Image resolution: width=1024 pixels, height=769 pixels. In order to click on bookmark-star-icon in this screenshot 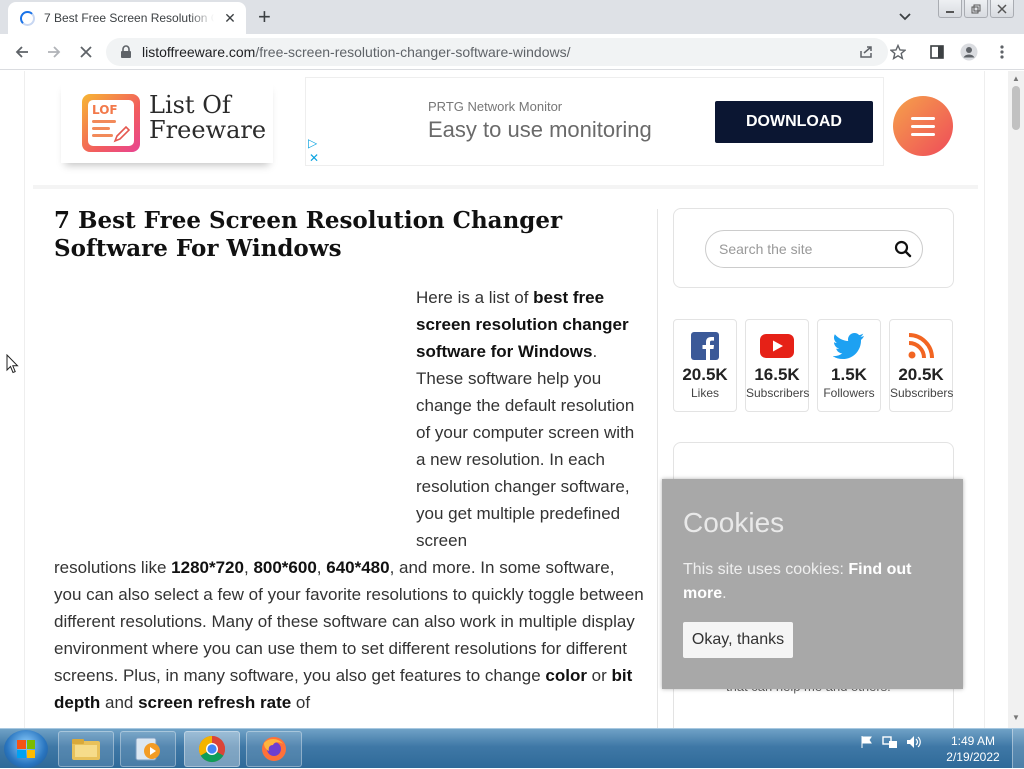, I will do `click(898, 52)`.